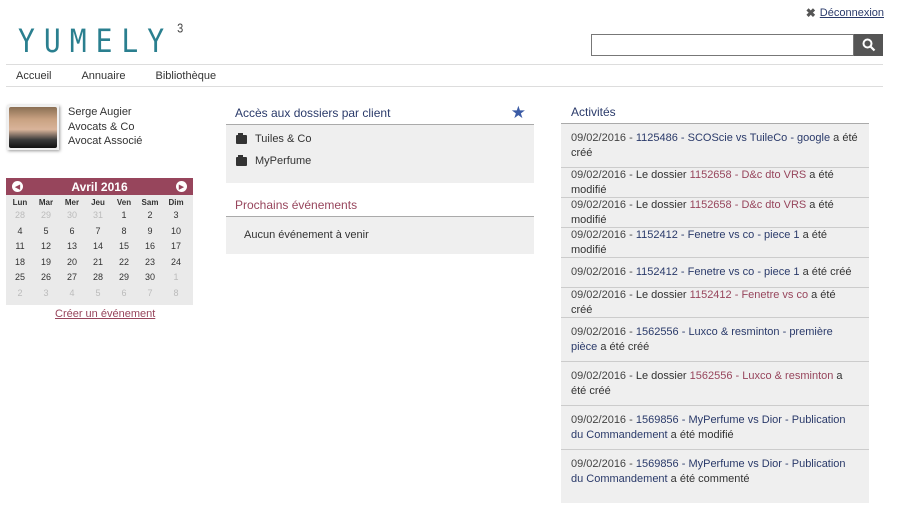 This screenshot has width=900, height=512. What do you see at coordinates (313, 112) in the screenshot?
I see `client-folders-title: Accès aux dossiers par client` at bounding box center [313, 112].